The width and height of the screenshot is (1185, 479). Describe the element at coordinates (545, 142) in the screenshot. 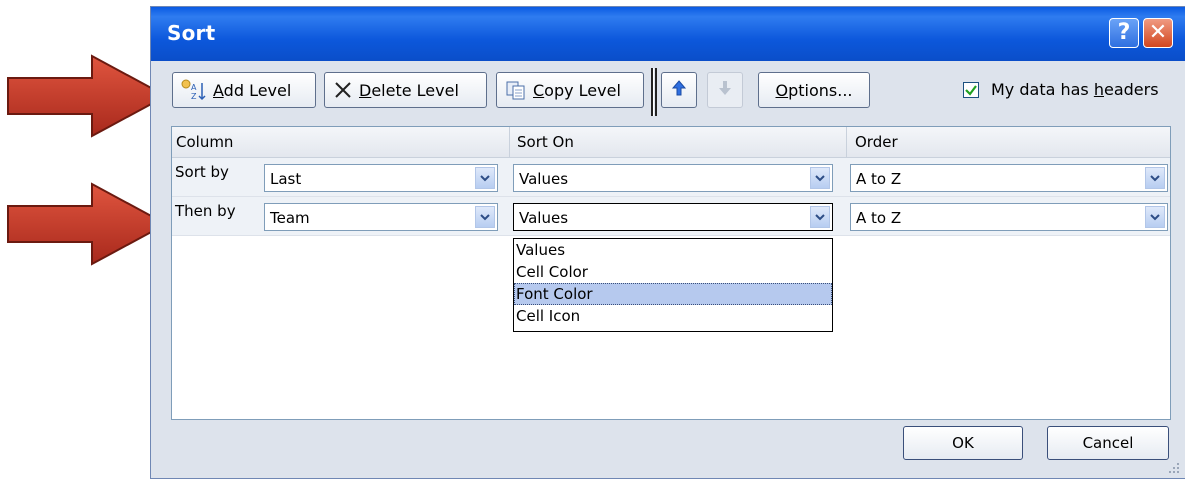

I see `sort-on-header: Sort On` at that location.